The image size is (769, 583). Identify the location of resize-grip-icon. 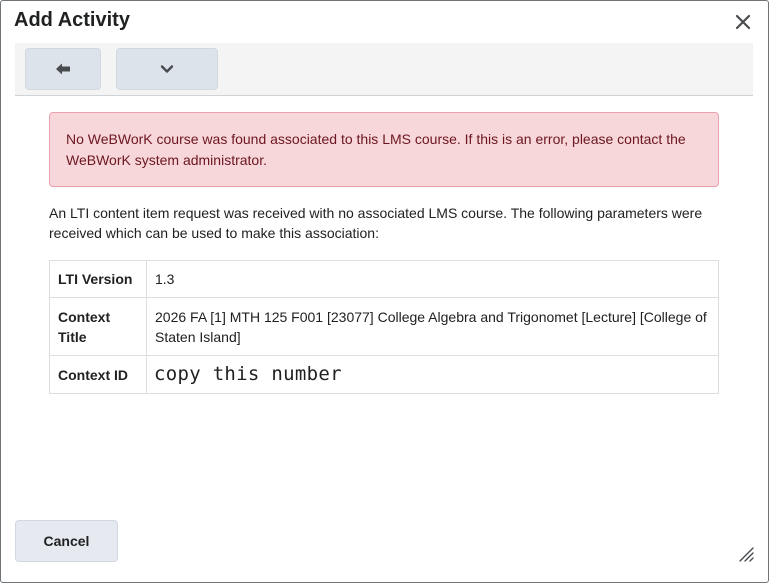
(746, 554).